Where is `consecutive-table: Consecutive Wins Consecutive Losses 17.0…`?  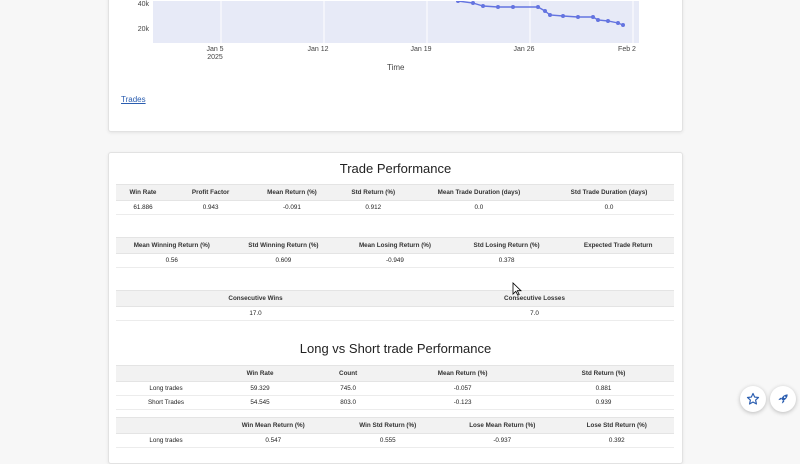 consecutive-table: Consecutive Wins Consecutive Losses 17.0… is located at coordinates (395, 305).